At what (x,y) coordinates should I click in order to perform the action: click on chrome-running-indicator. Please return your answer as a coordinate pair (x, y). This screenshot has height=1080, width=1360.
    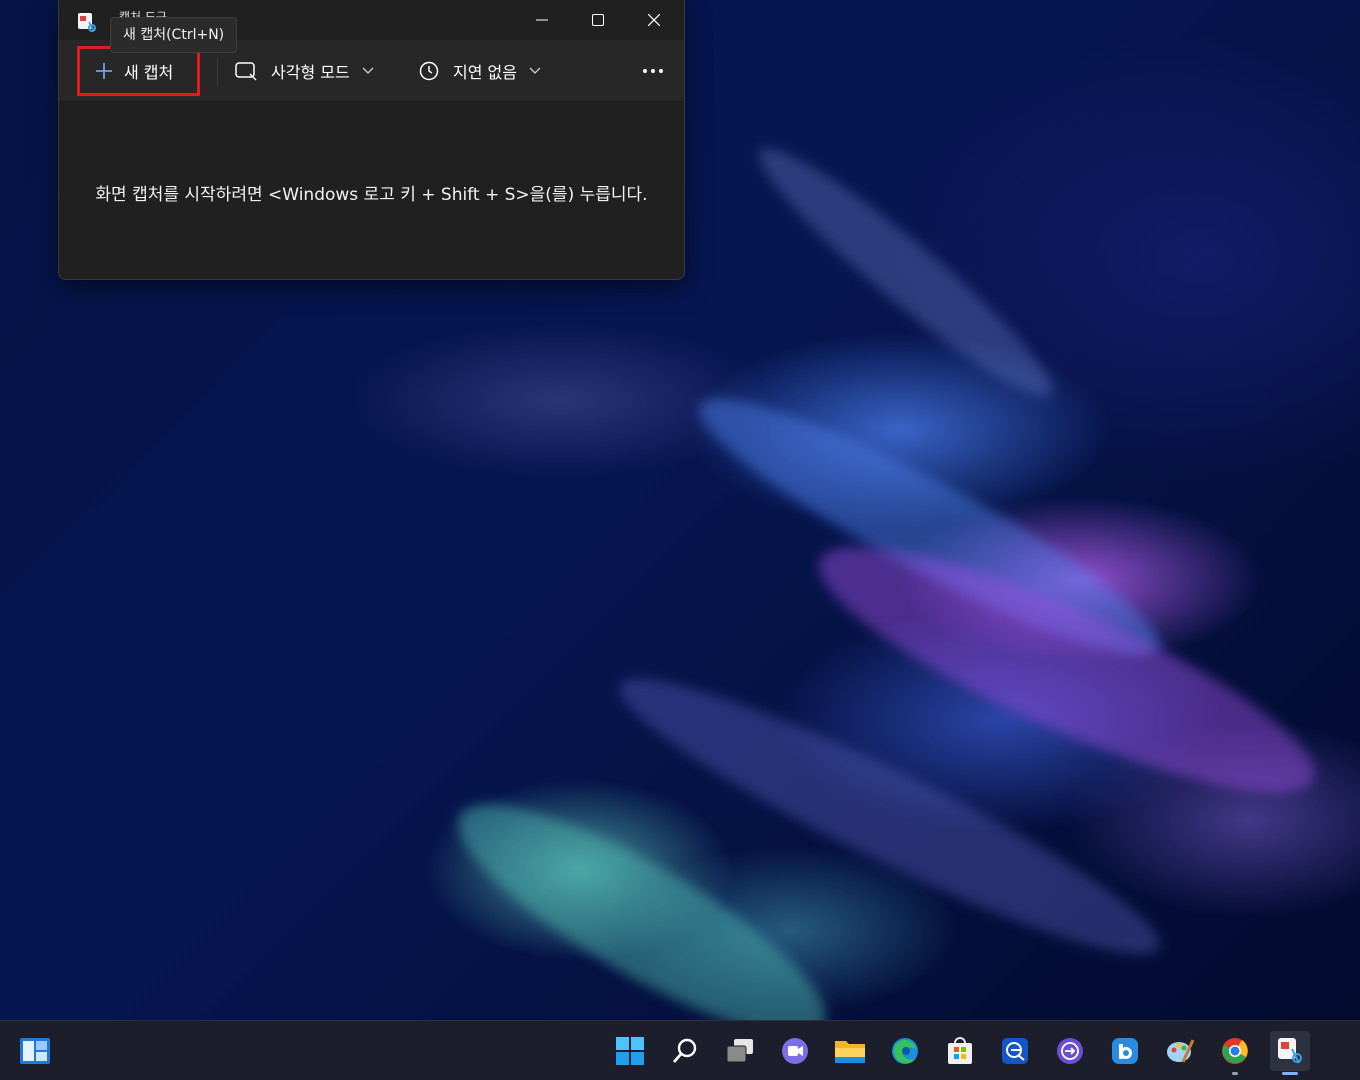
    Looking at the image, I should click on (1235, 1073).